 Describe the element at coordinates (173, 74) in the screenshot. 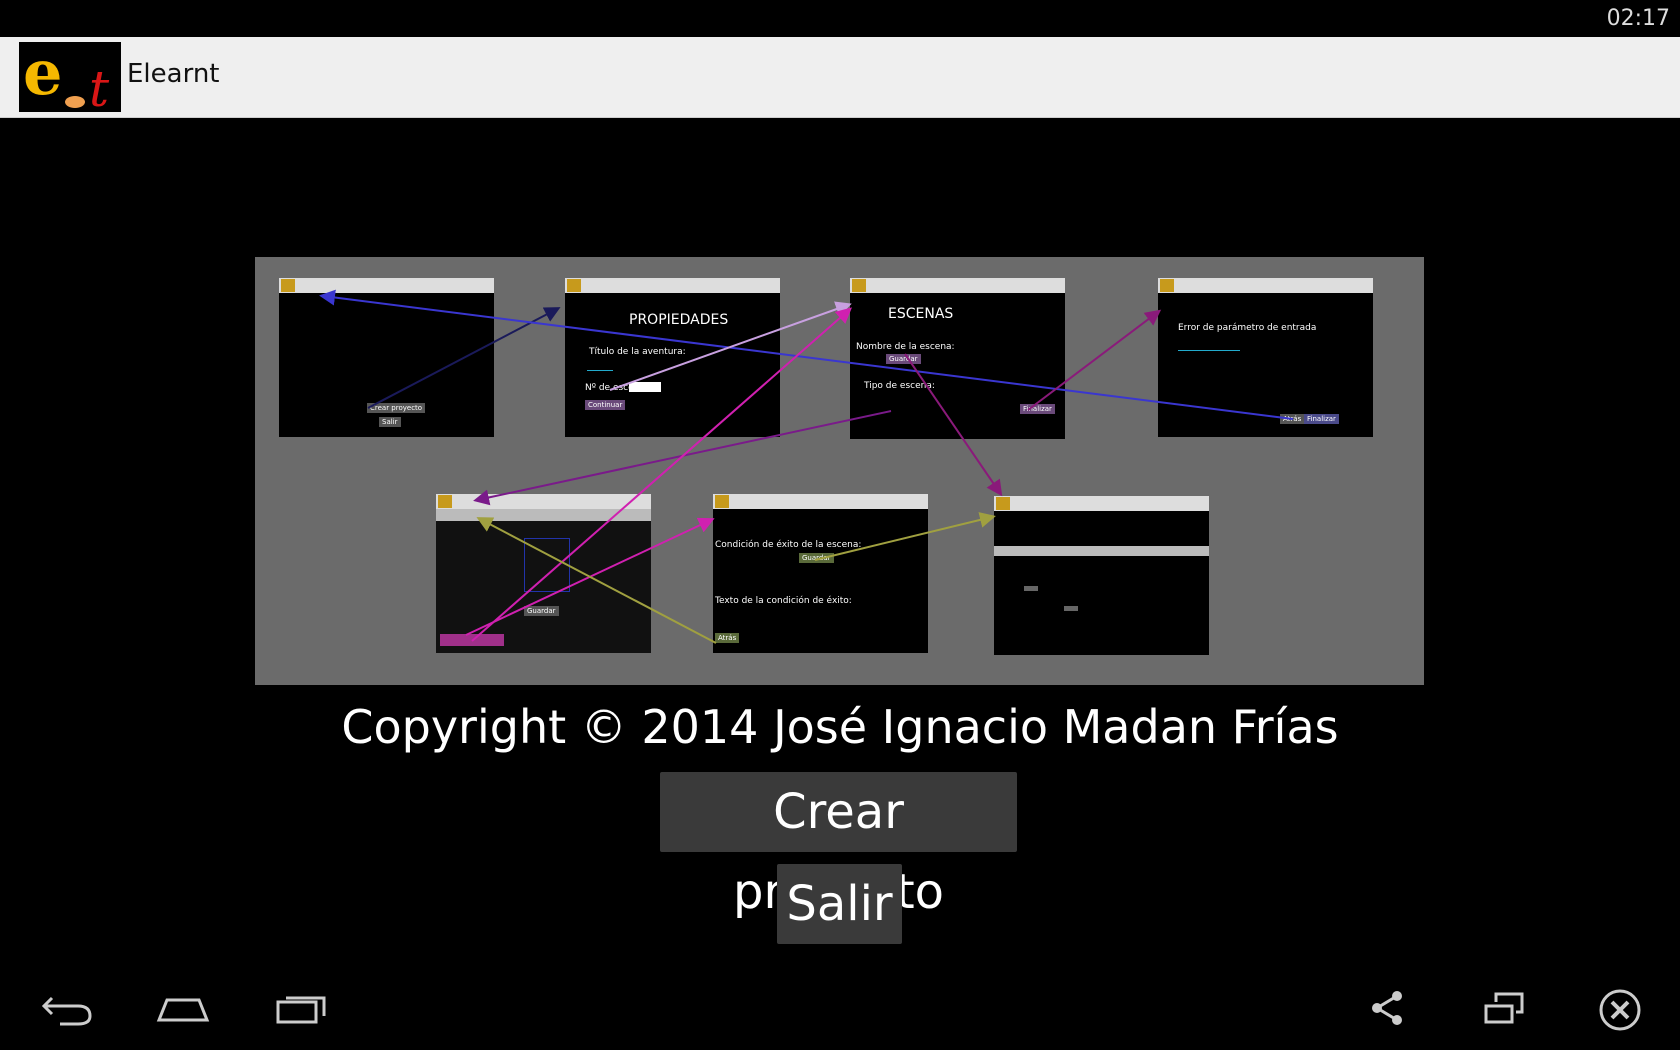

I see `app-title: Elearnt` at that location.